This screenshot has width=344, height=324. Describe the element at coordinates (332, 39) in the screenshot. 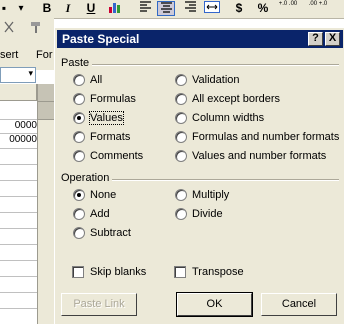

I see `close-button: X` at that location.